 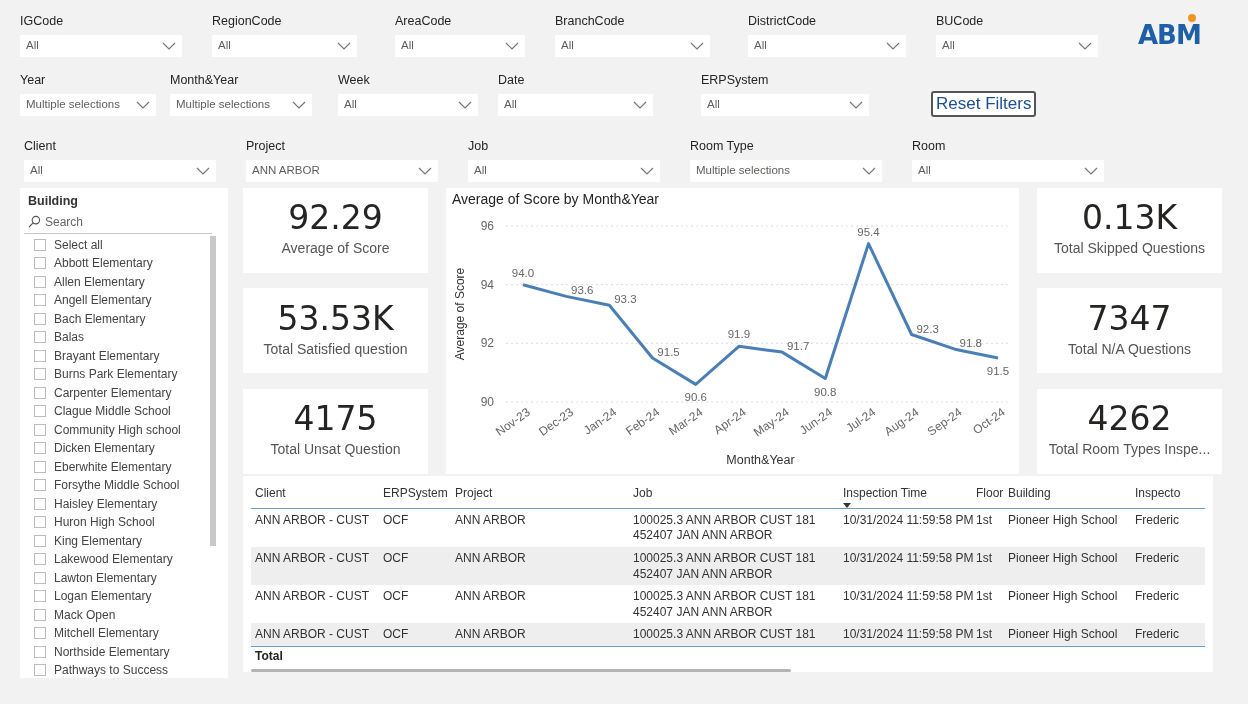 I want to click on building-option: Clague Middle School, so click(x=112, y=411).